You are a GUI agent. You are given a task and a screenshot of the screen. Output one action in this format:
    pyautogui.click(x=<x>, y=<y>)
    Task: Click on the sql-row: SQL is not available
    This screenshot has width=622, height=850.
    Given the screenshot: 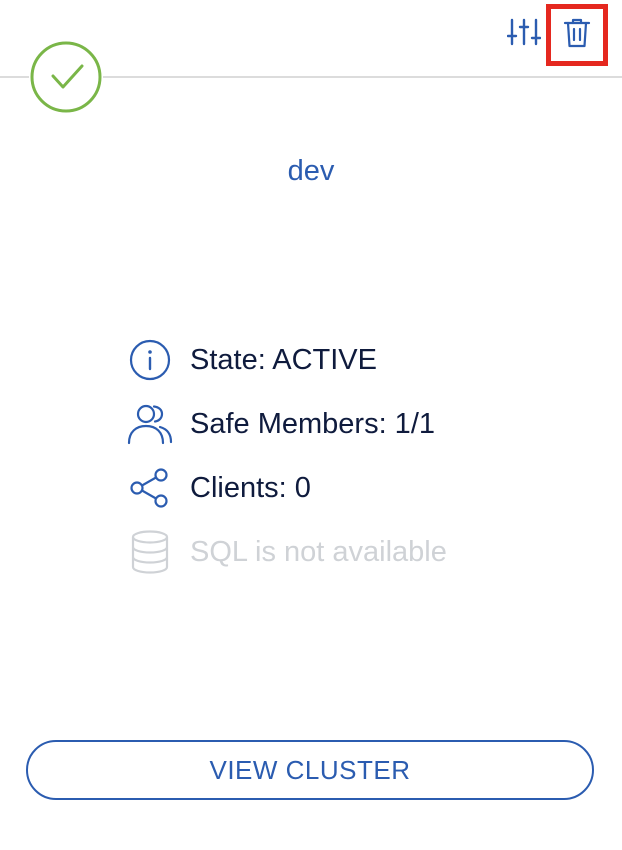 What is the action you would take?
    pyautogui.click(x=286, y=552)
    